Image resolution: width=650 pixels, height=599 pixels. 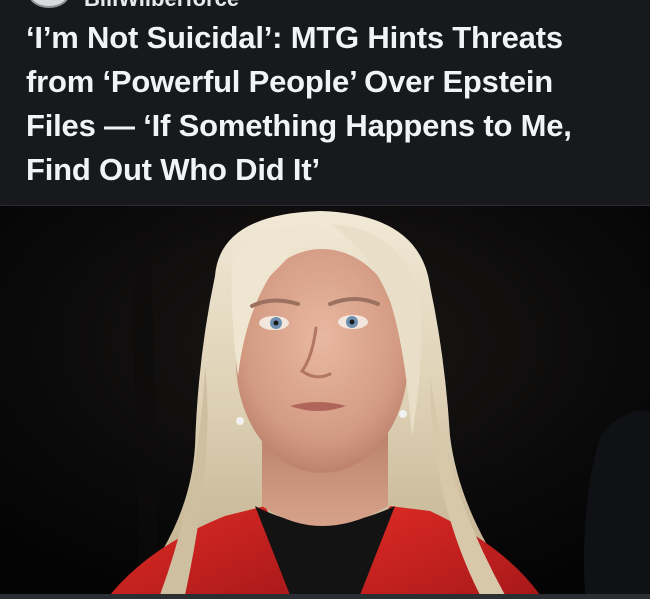 I want to click on left-earring, so click(x=240, y=421).